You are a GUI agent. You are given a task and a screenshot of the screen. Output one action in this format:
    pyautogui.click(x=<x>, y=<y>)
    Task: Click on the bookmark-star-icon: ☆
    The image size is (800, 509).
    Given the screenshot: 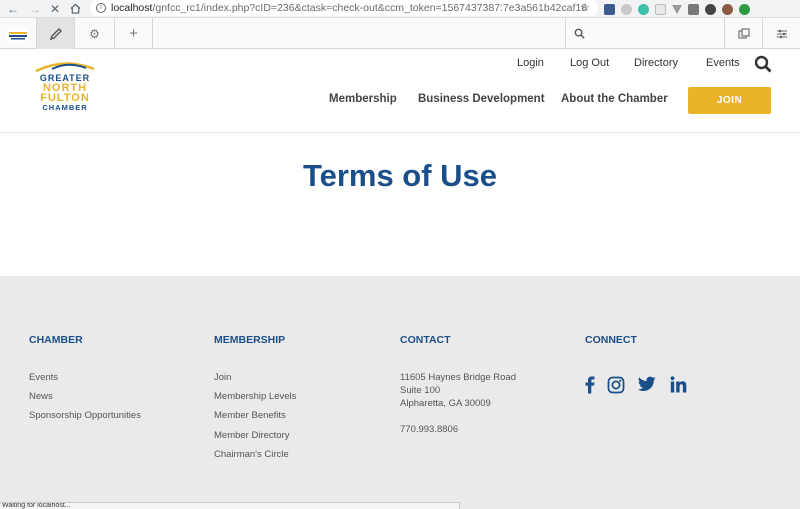 What is the action you would take?
    pyautogui.click(x=585, y=7)
    